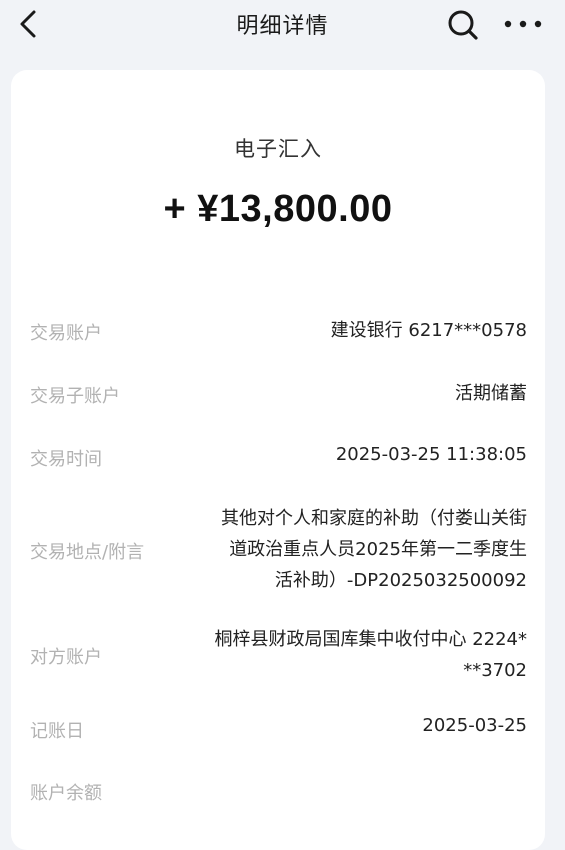 The height and width of the screenshot is (850, 565). Describe the element at coordinates (352, 655) in the screenshot. I see `counterparty-value: 桐梓县财政局国库集中收付中心 2224* **3702` at that location.